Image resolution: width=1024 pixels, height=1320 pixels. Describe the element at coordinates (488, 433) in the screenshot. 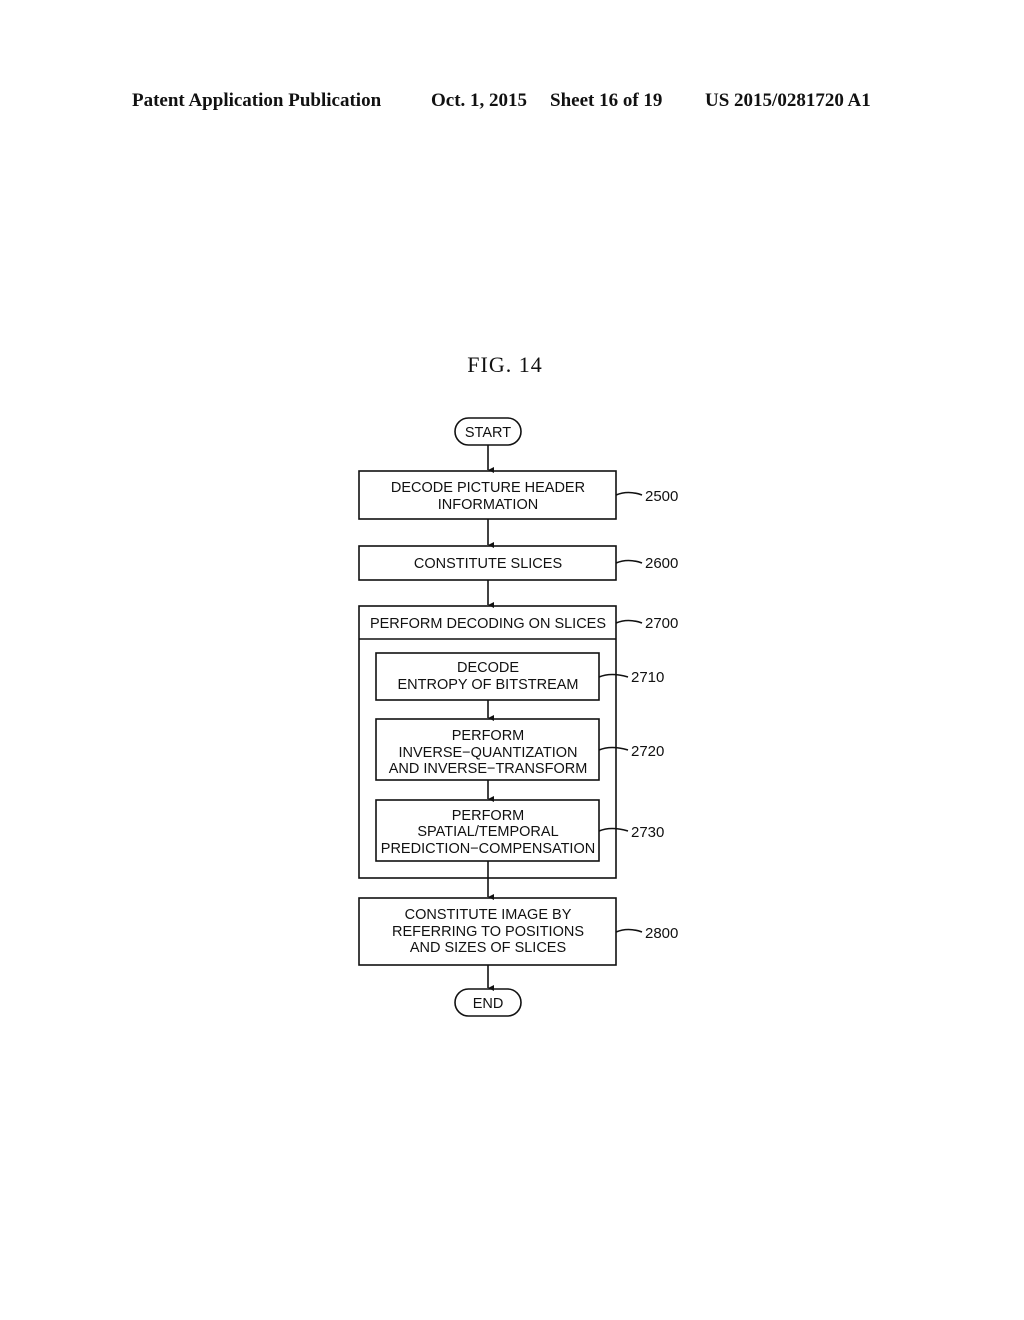

I see `start-label: START` at that location.